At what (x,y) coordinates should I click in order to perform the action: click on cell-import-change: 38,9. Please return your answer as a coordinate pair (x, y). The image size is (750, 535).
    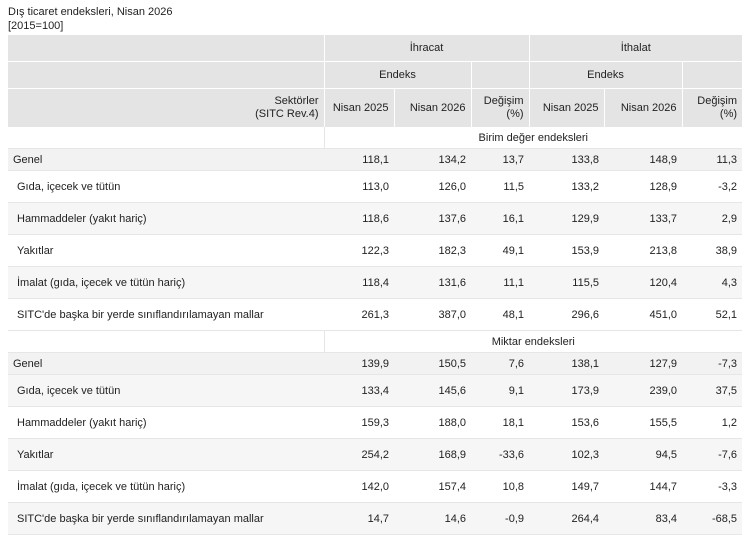
    Looking at the image, I should click on (712, 250).